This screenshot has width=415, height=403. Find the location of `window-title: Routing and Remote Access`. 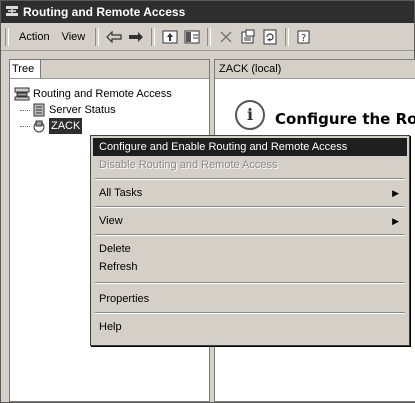

window-title: Routing and Remote Access is located at coordinates (104, 12).